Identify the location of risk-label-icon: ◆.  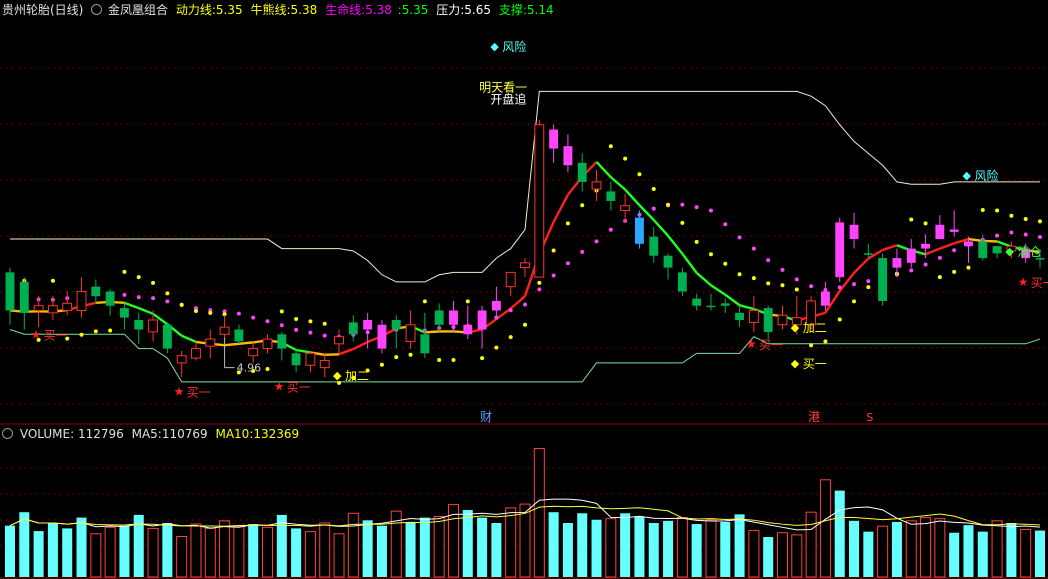
(494, 46).